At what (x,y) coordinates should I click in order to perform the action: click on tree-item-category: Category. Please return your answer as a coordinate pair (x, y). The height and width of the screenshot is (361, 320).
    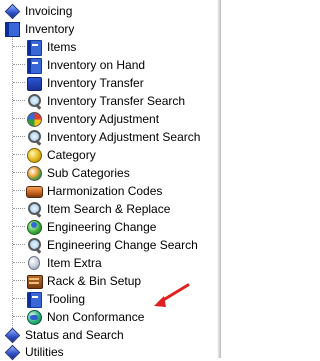
    Looking at the image, I should click on (61, 155).